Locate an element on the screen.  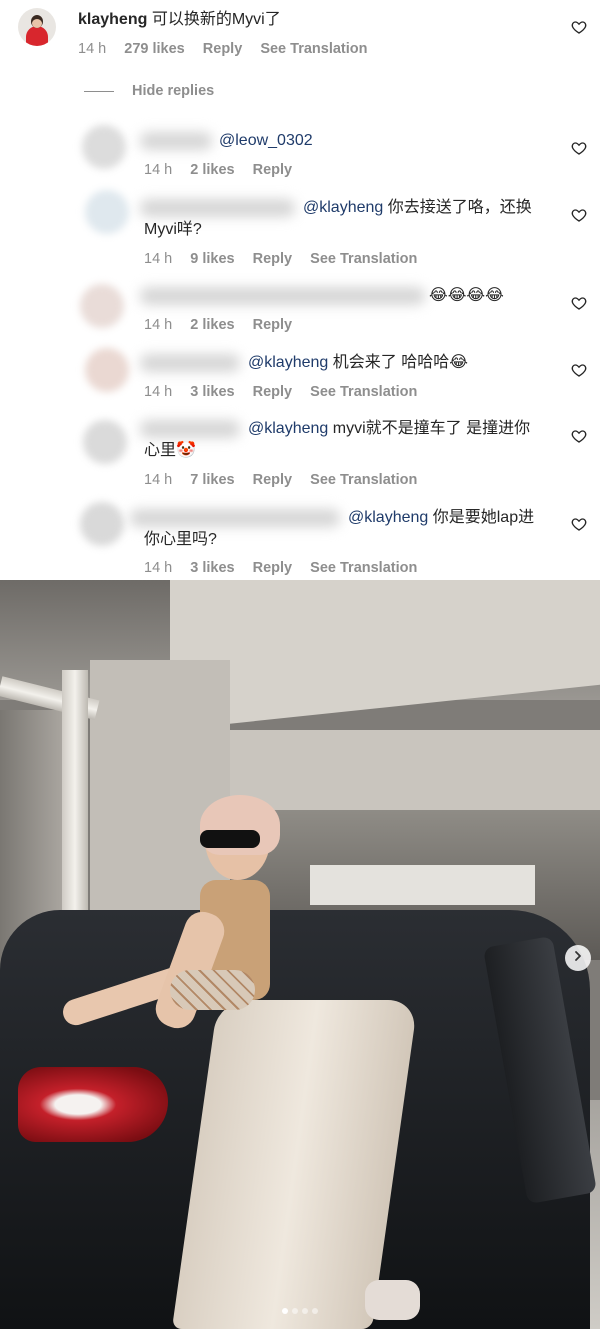
comment-likes: 9 likes is located at coordinates (212, 259).